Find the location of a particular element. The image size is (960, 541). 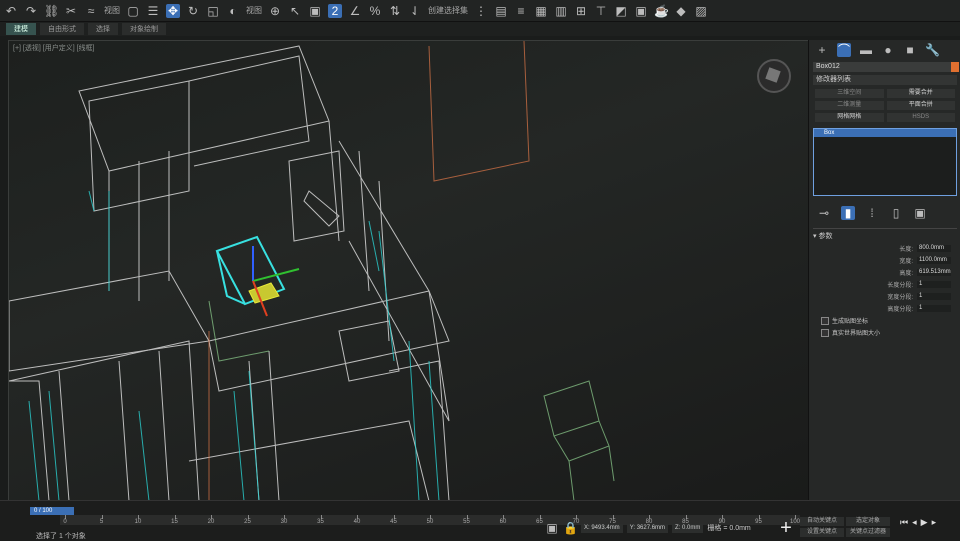

lock-selection-icon: 🔒 is located at coordinates (570, 528).